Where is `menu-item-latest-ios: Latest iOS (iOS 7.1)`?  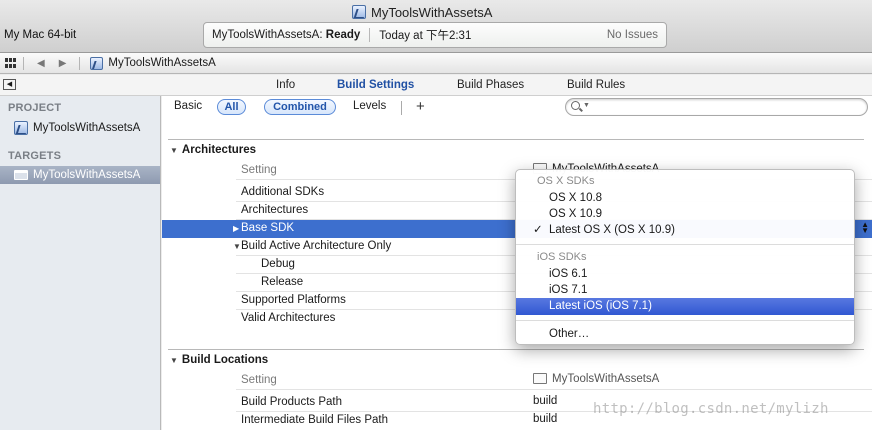
menu-item-latest-ios: Latest iOS (iOS 7.1) is located at coordinates (685, 306).